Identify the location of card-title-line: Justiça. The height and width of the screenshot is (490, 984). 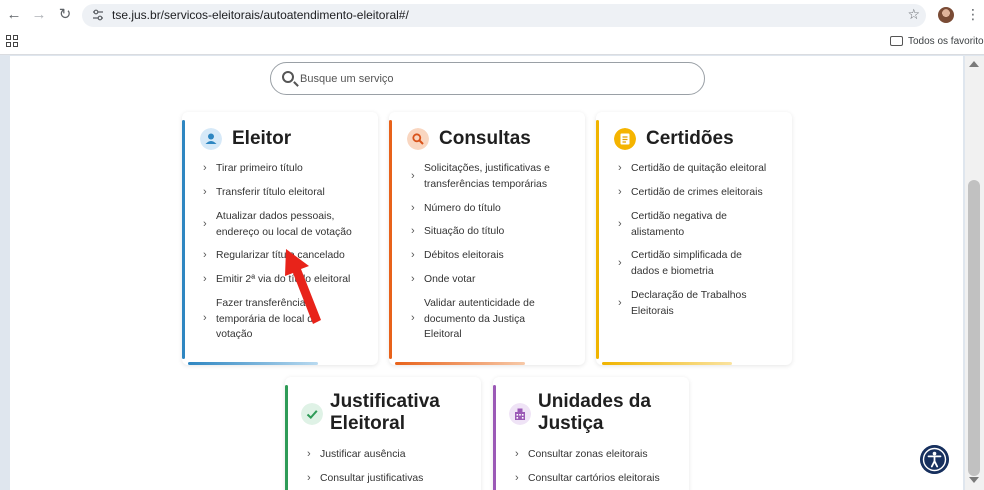
(571, 423).